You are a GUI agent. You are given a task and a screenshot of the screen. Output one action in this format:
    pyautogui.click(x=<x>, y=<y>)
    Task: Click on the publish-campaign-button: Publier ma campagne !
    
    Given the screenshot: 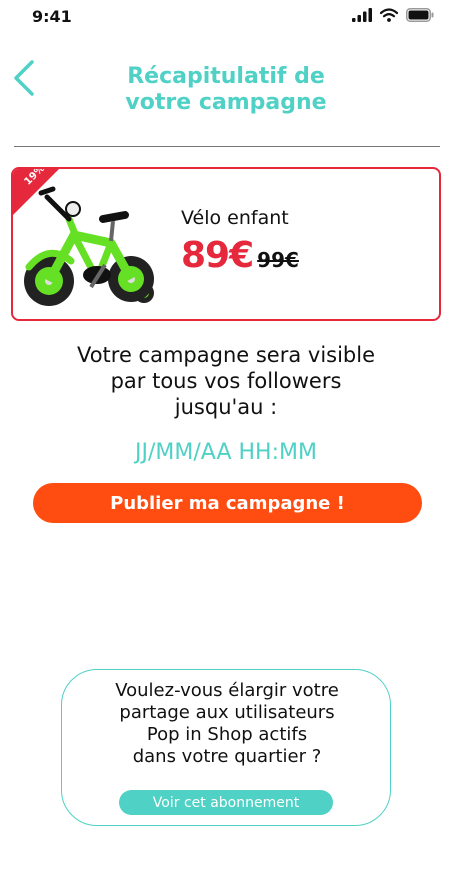 What is the action you would take?
    pyautogui.click(x=227, y=503)
    